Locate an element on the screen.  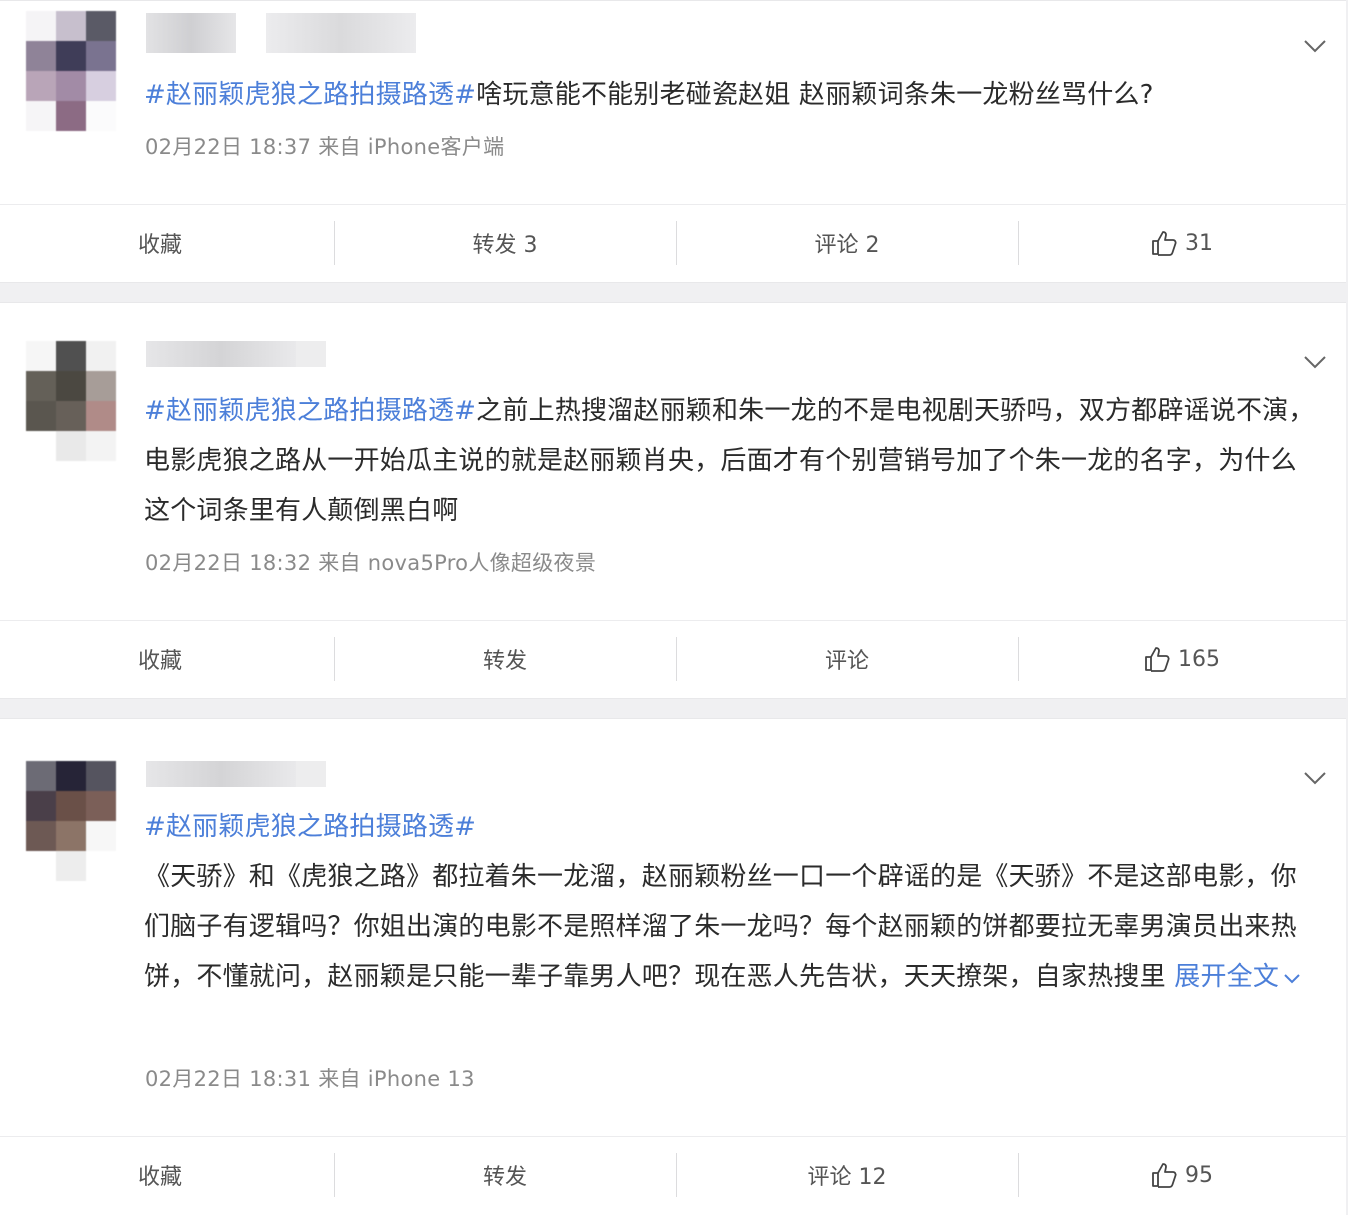
like-button: 165 is located at coordinates (1182, 659).